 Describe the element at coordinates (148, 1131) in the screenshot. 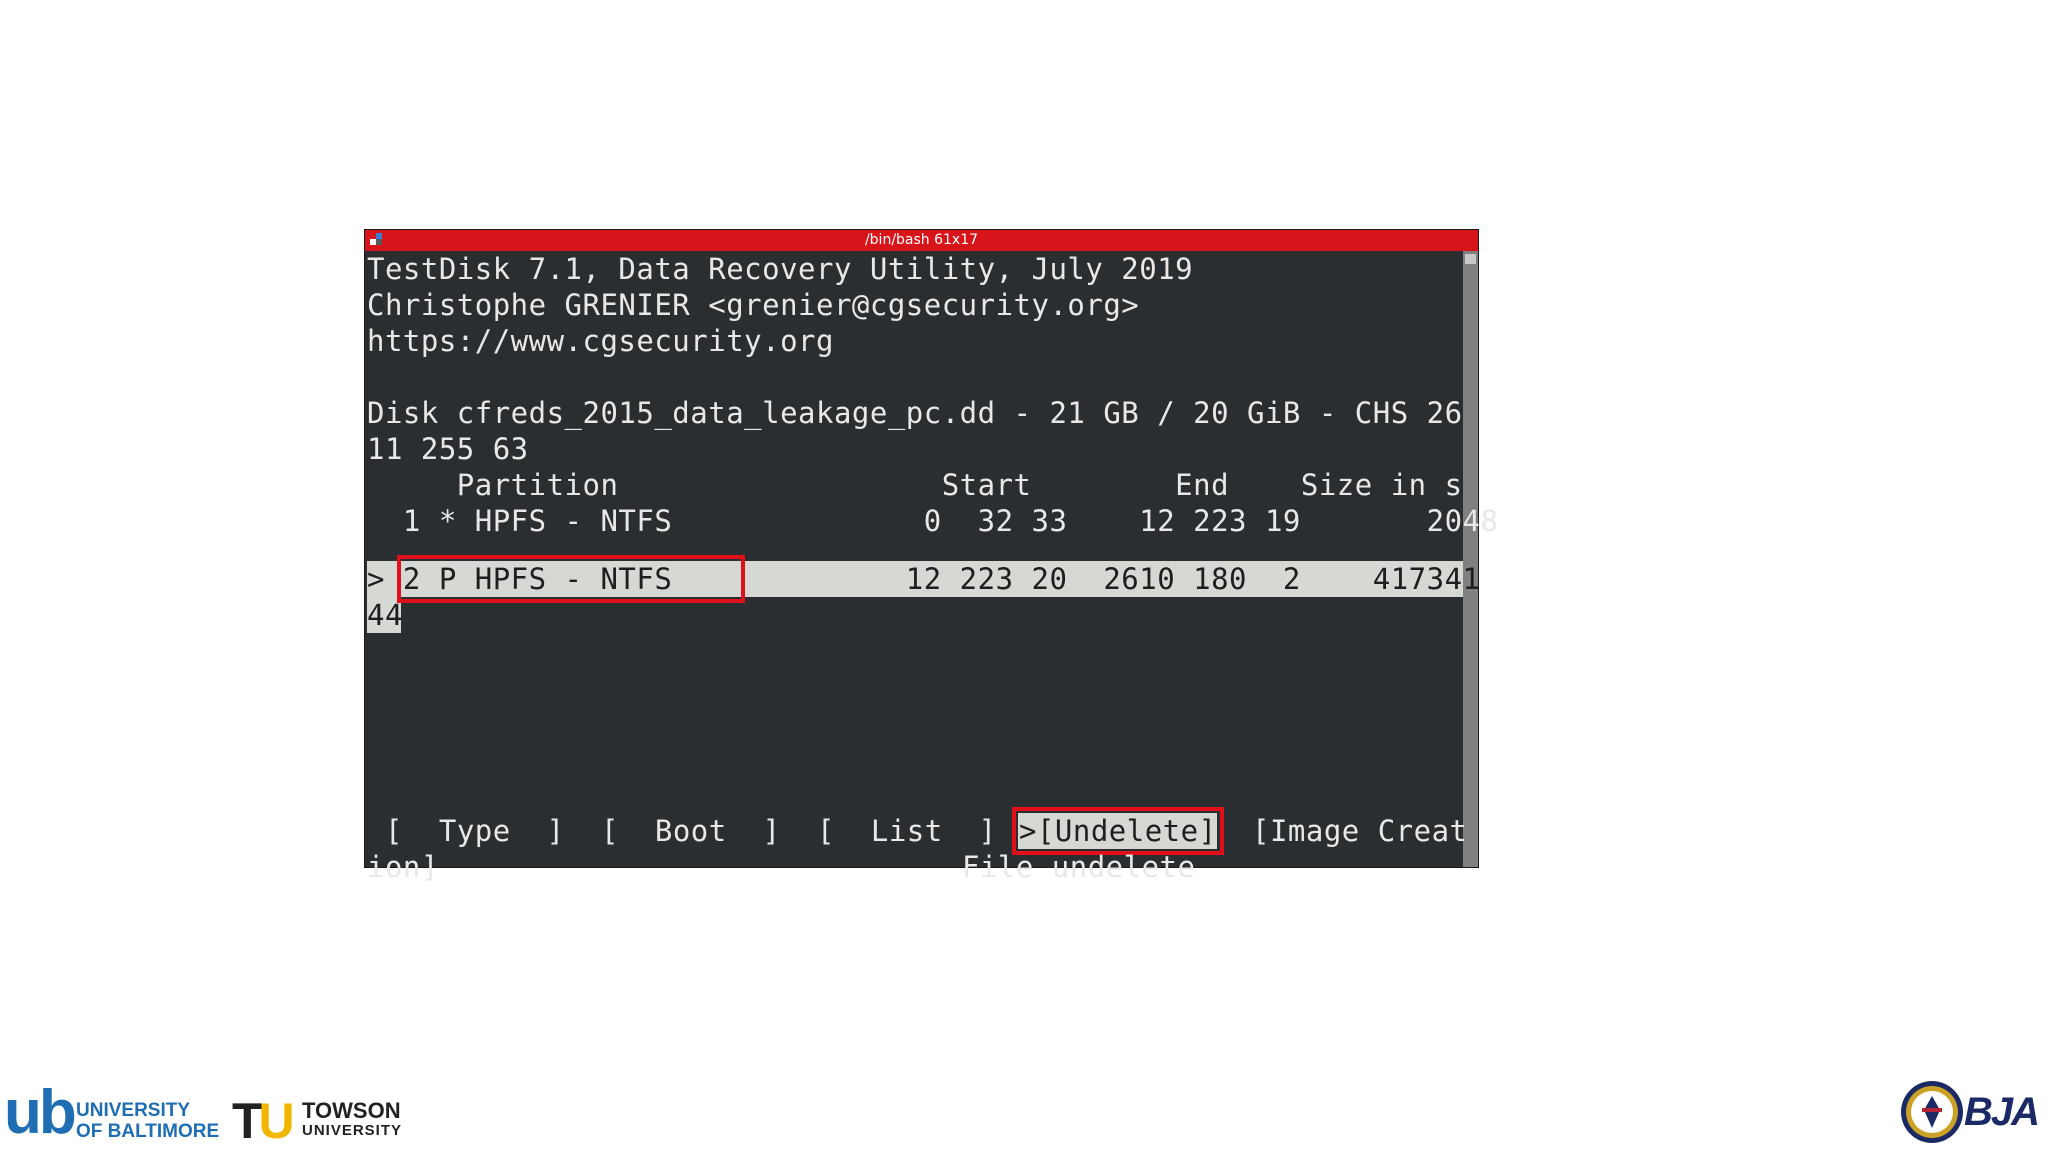

I see `ub-logo-line-2: OF BALTIMORE` at that location.